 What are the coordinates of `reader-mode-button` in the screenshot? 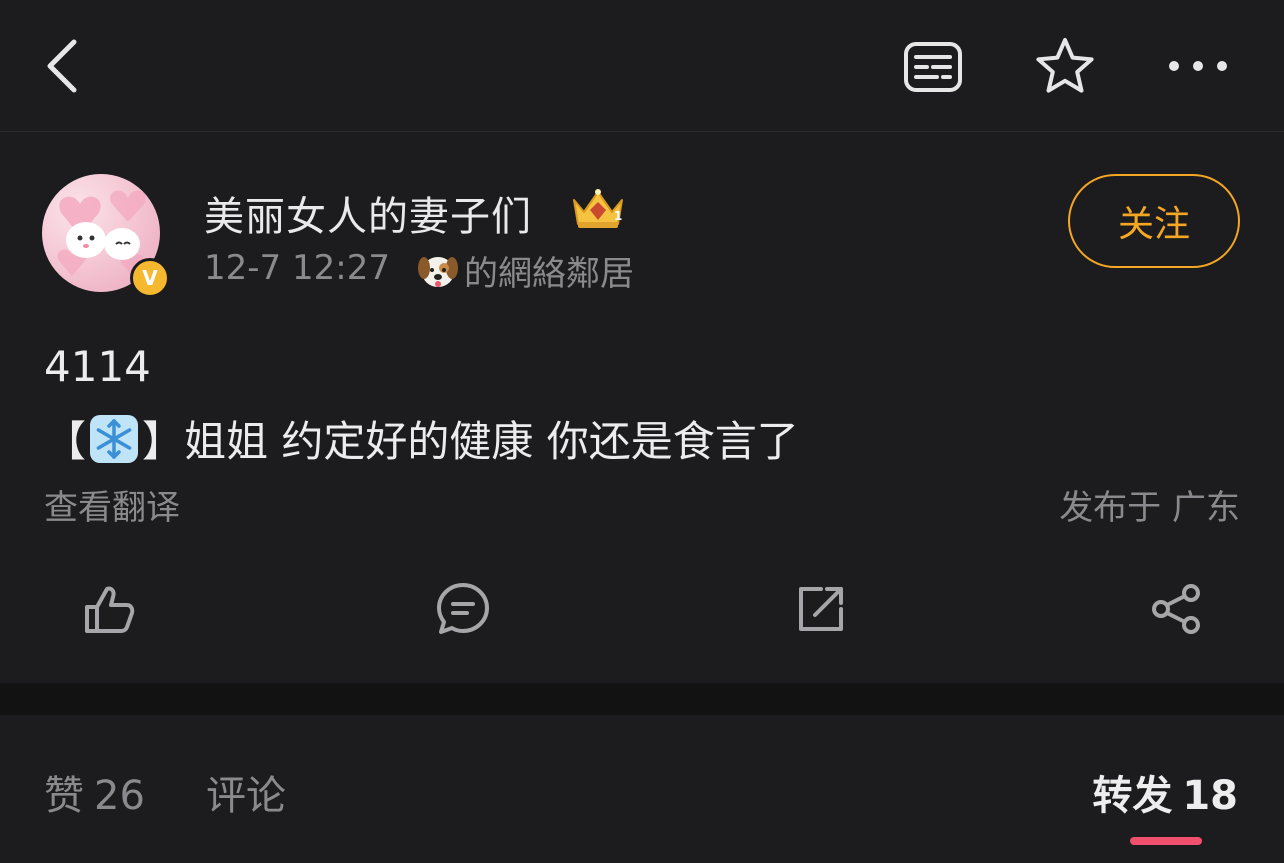 It's located at (933, 67).